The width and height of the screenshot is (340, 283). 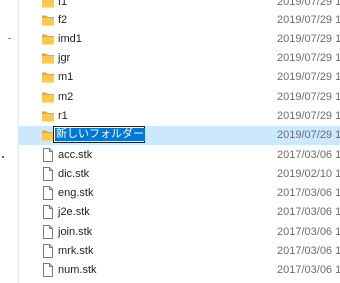 What do you see at coordinates (179, 174) in the screenshot?
I see `list-item-dic-stk: dic.stk 2019/02/10 1` at bounding box center [179, 174].